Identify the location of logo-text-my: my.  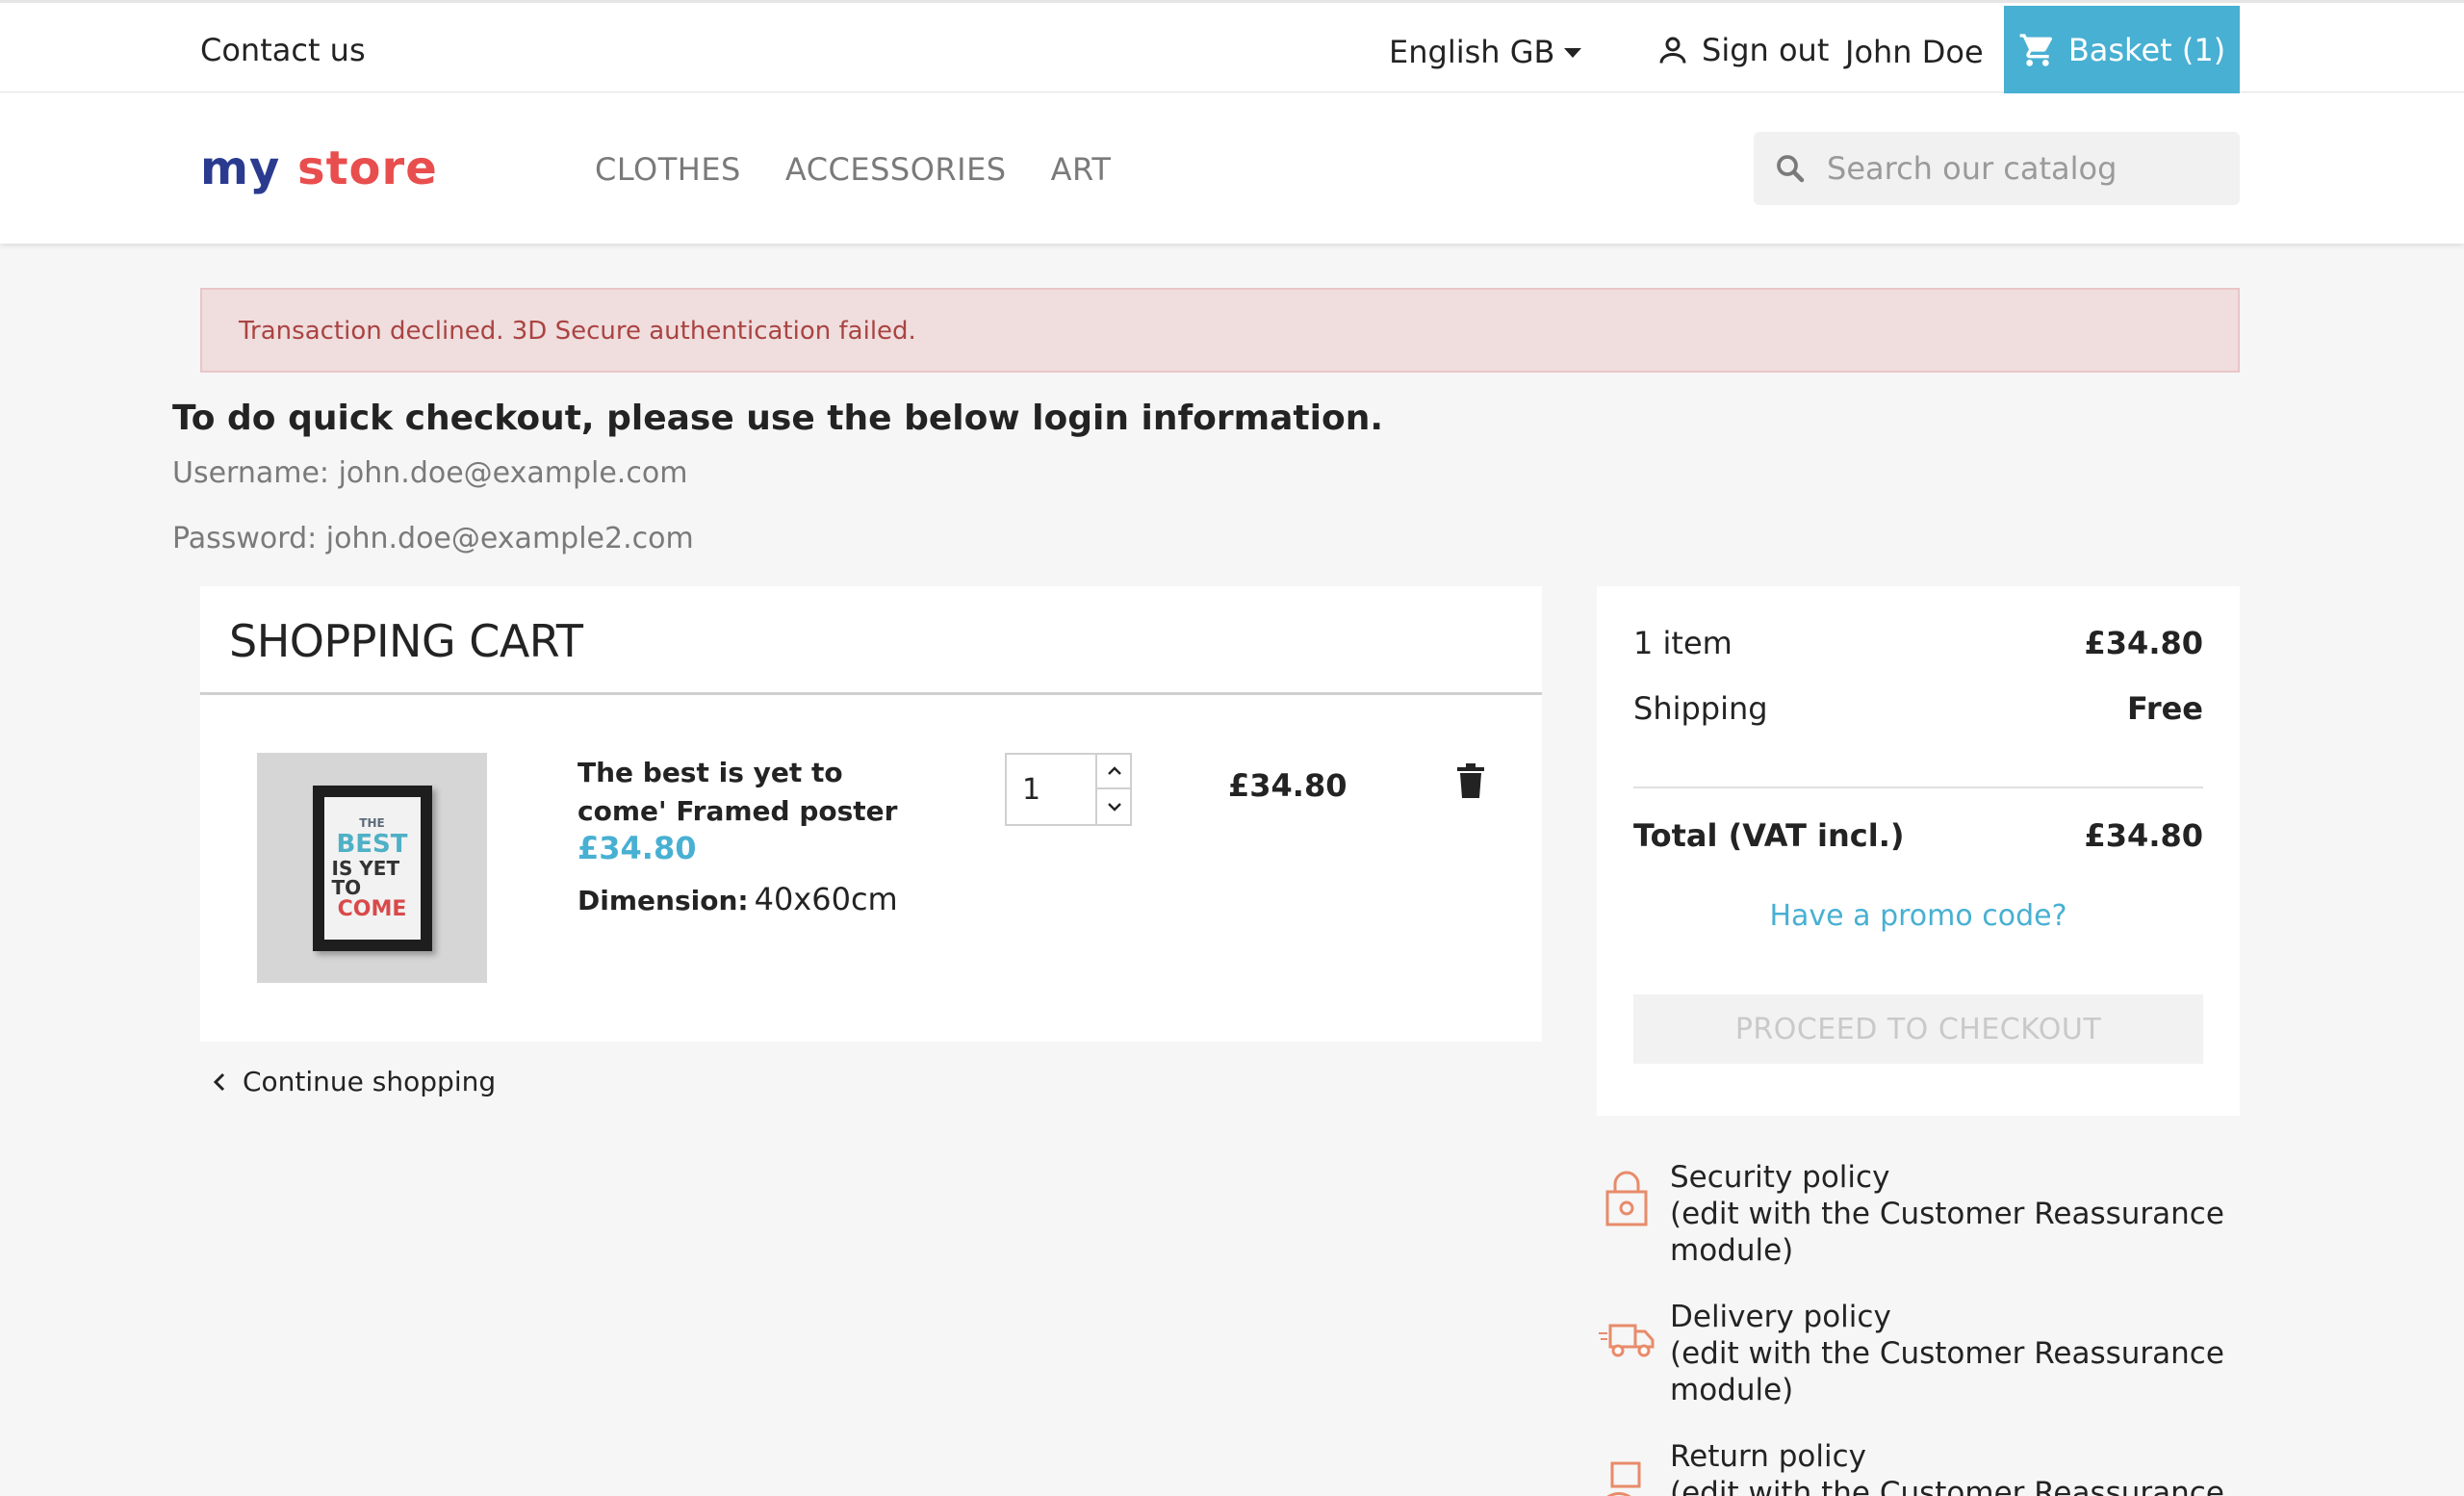
(240, 168).